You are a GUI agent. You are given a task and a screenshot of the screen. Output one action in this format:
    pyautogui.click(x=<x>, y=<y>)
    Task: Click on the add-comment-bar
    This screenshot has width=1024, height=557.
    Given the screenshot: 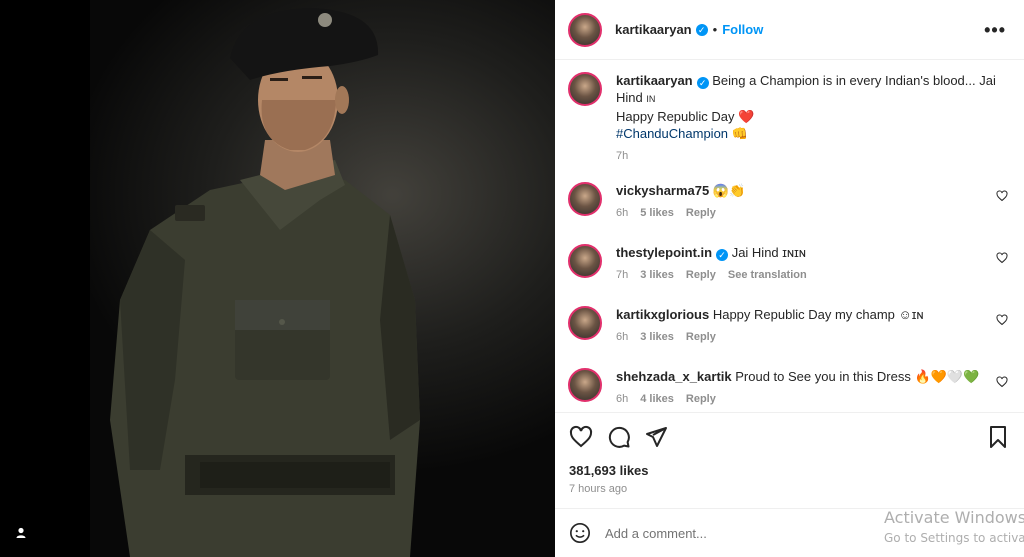 What is the action you would take?
    pyautogui.click(x=789, y=532)
    